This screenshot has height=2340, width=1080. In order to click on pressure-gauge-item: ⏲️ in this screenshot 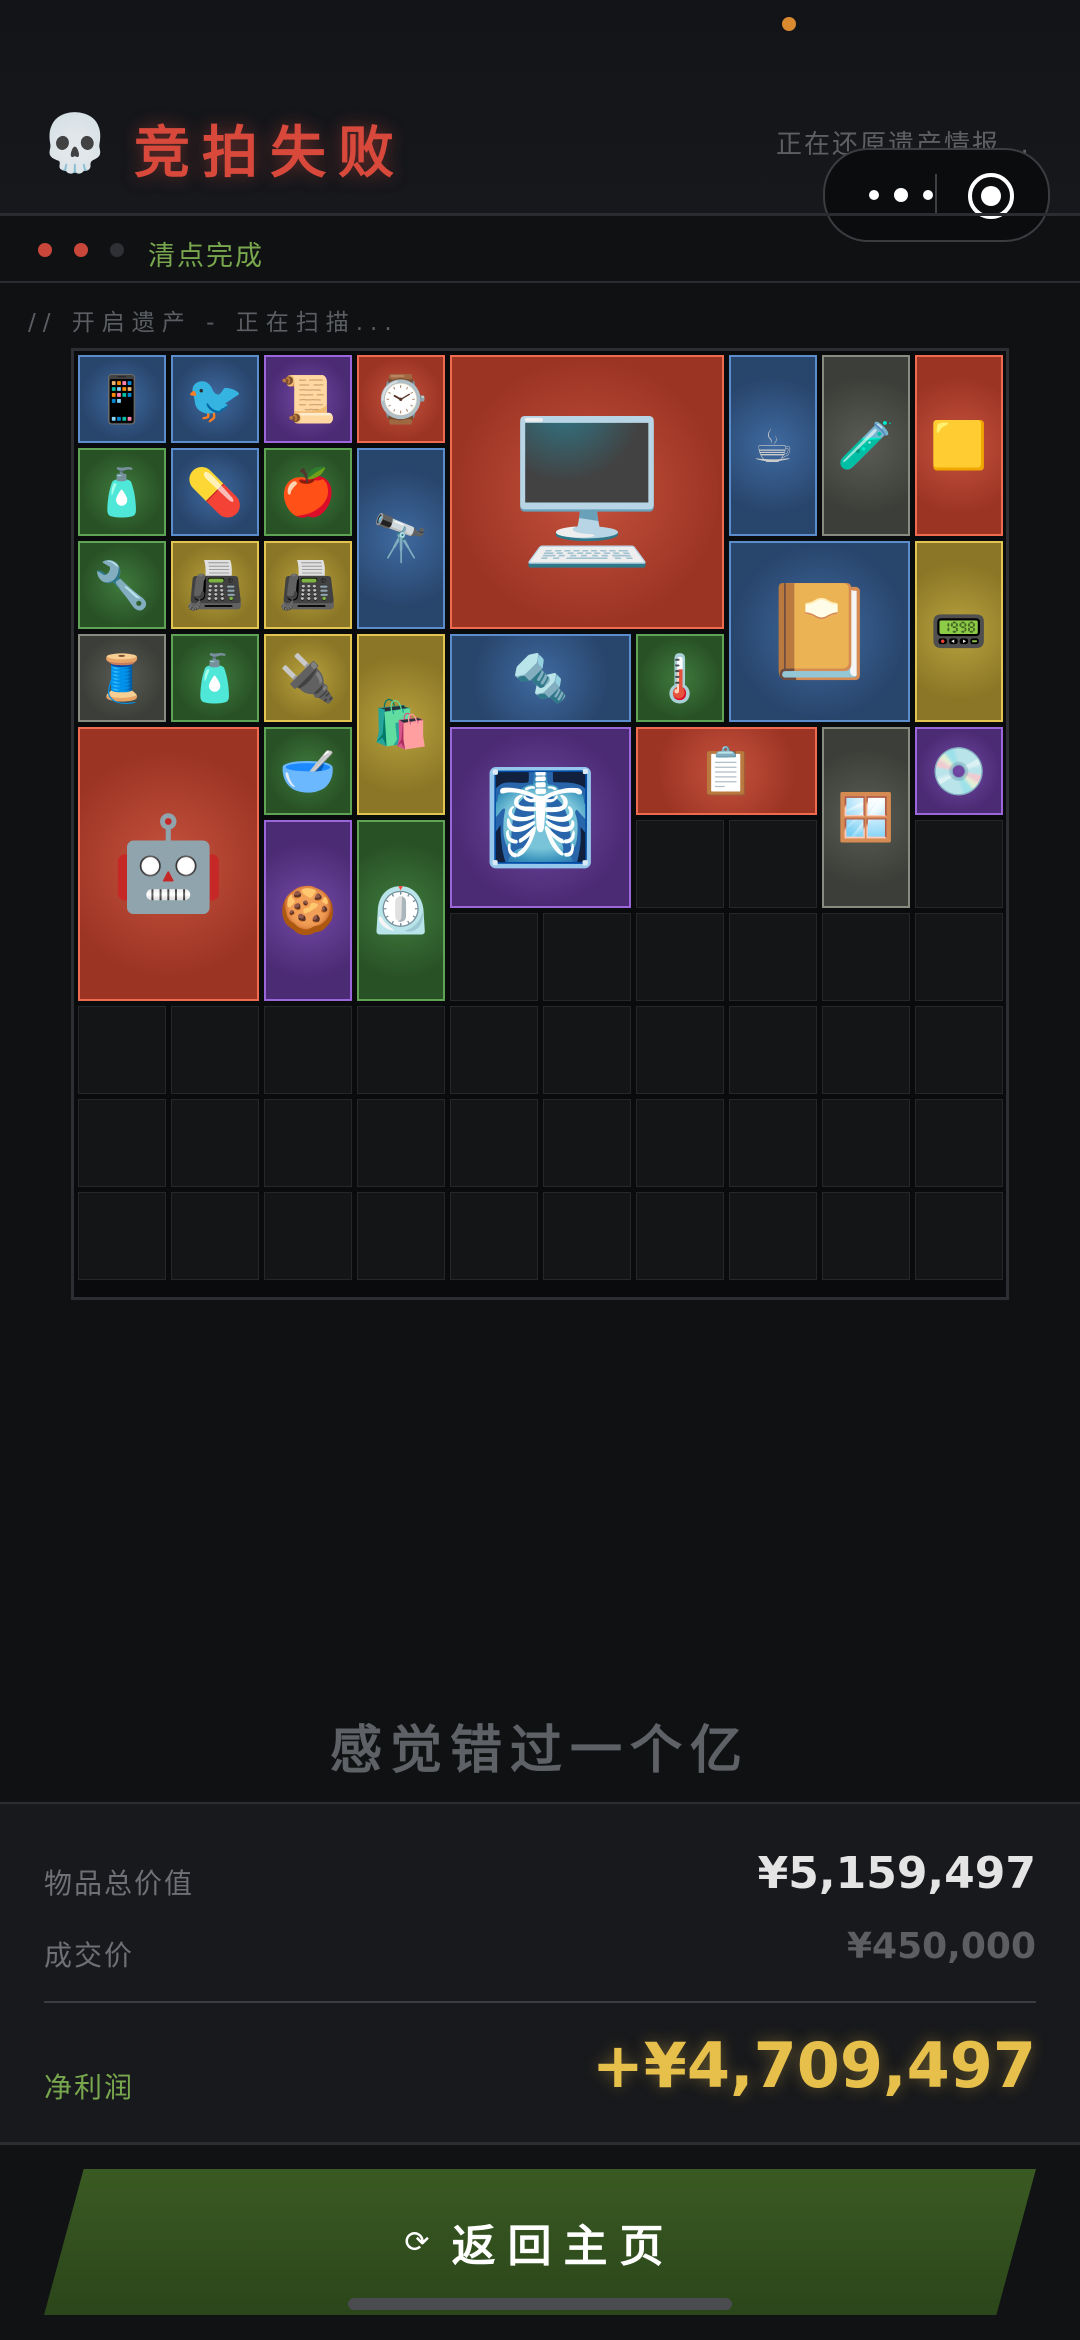, I will do `click(401, 910)`.